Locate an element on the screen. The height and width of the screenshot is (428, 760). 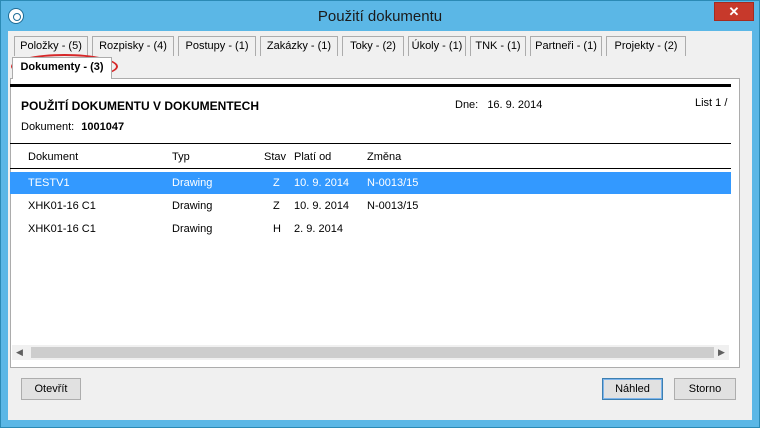
open-button: Otevřít is located at coordinates (51, 389).